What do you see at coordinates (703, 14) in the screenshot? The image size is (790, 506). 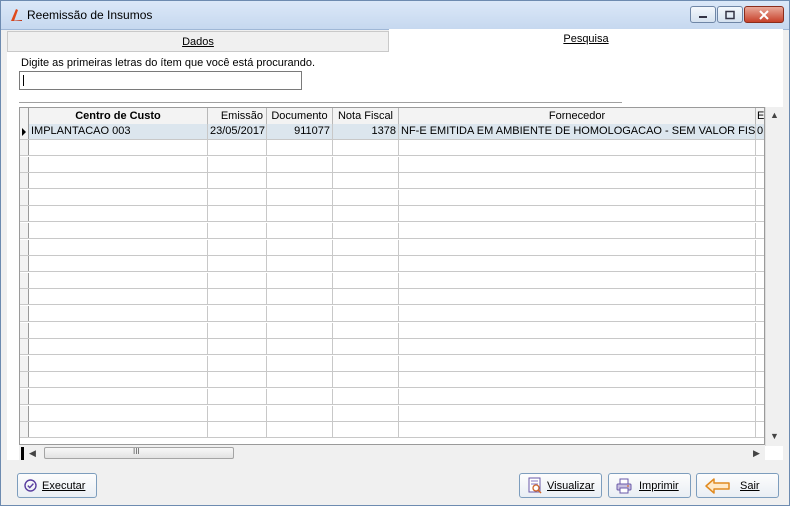 I see `minimize-button` at bounding box center [703, 14].